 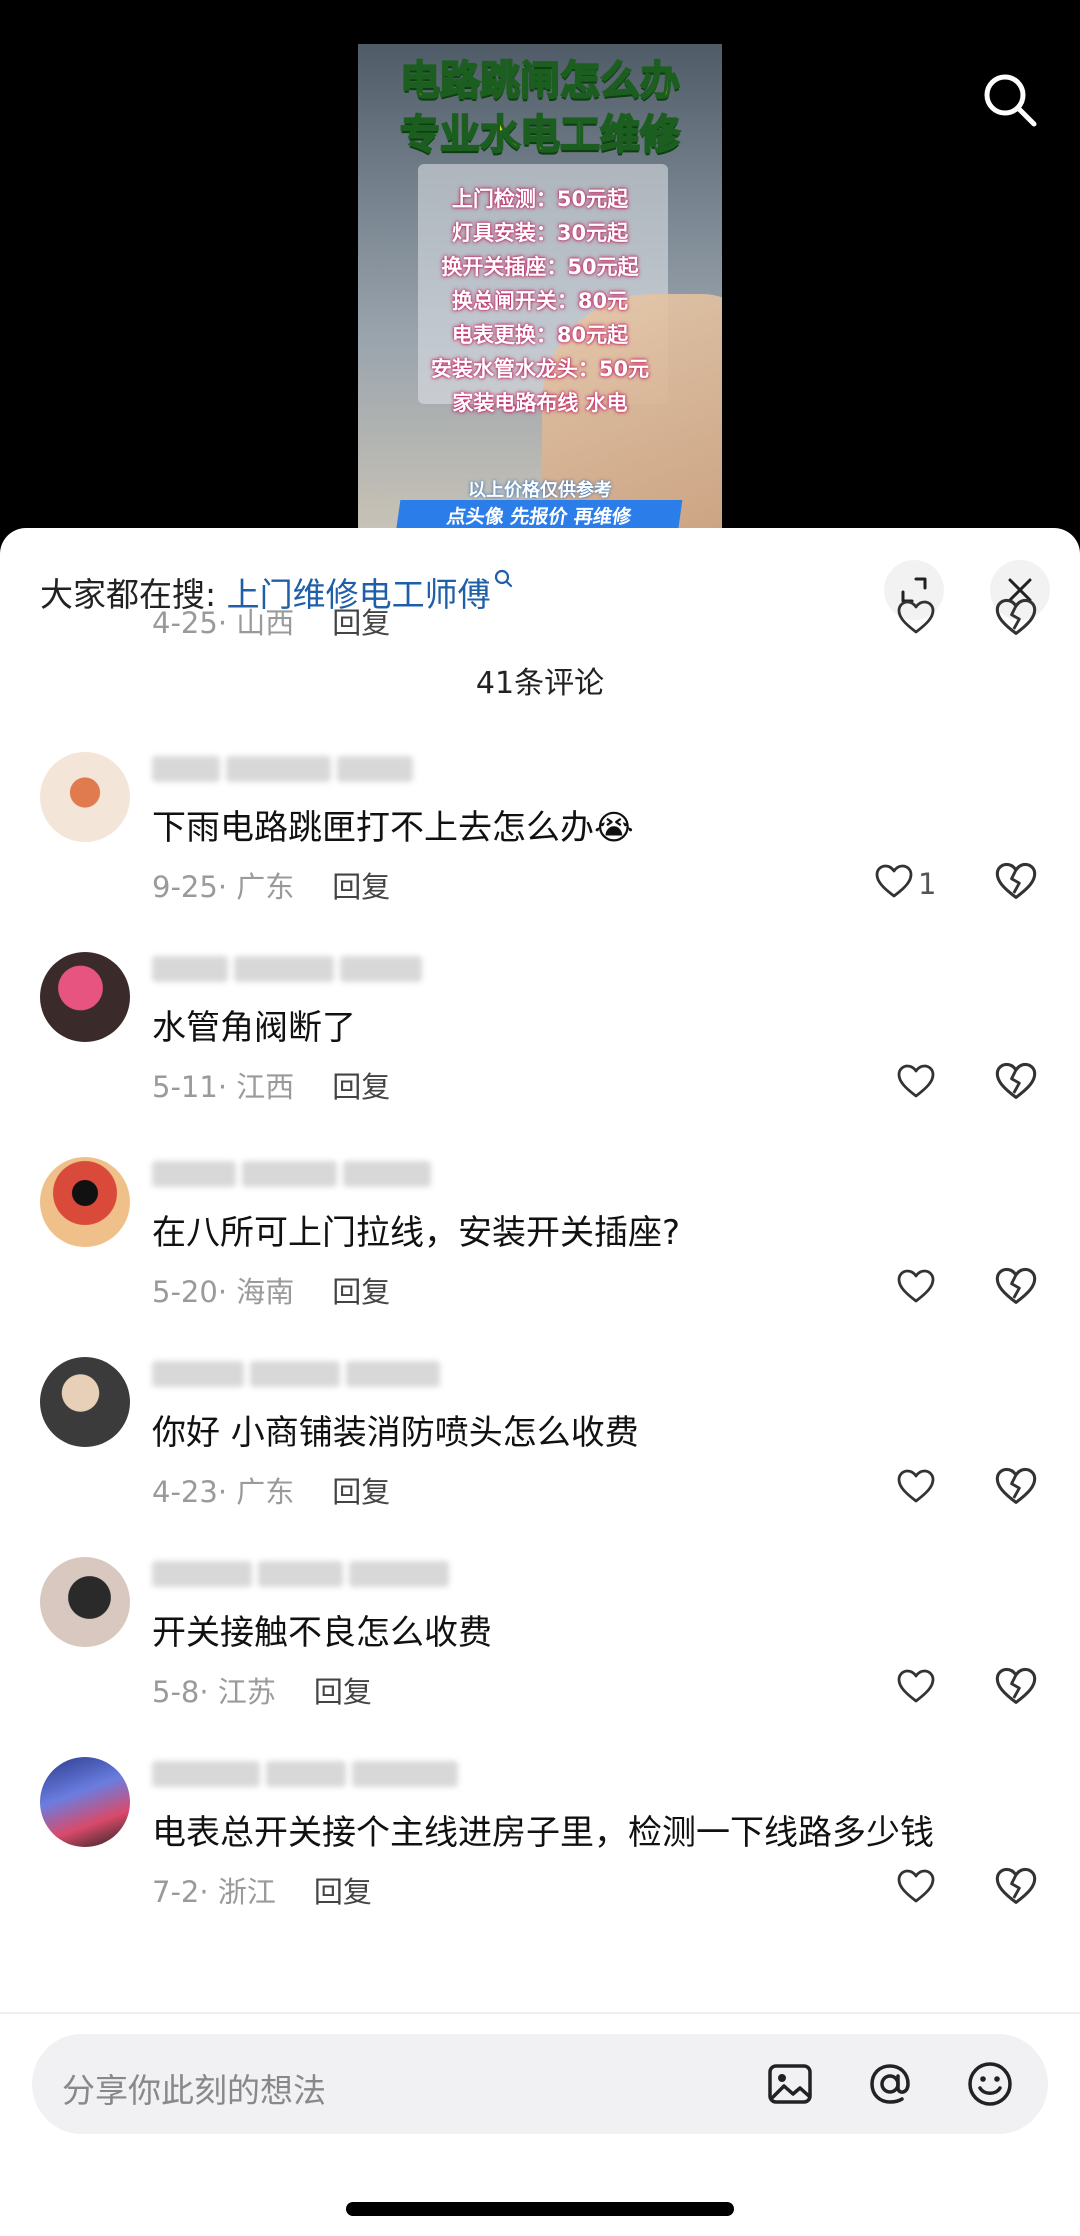 I want to click on comment-location: 浙江, so click(x=246, y=1892).